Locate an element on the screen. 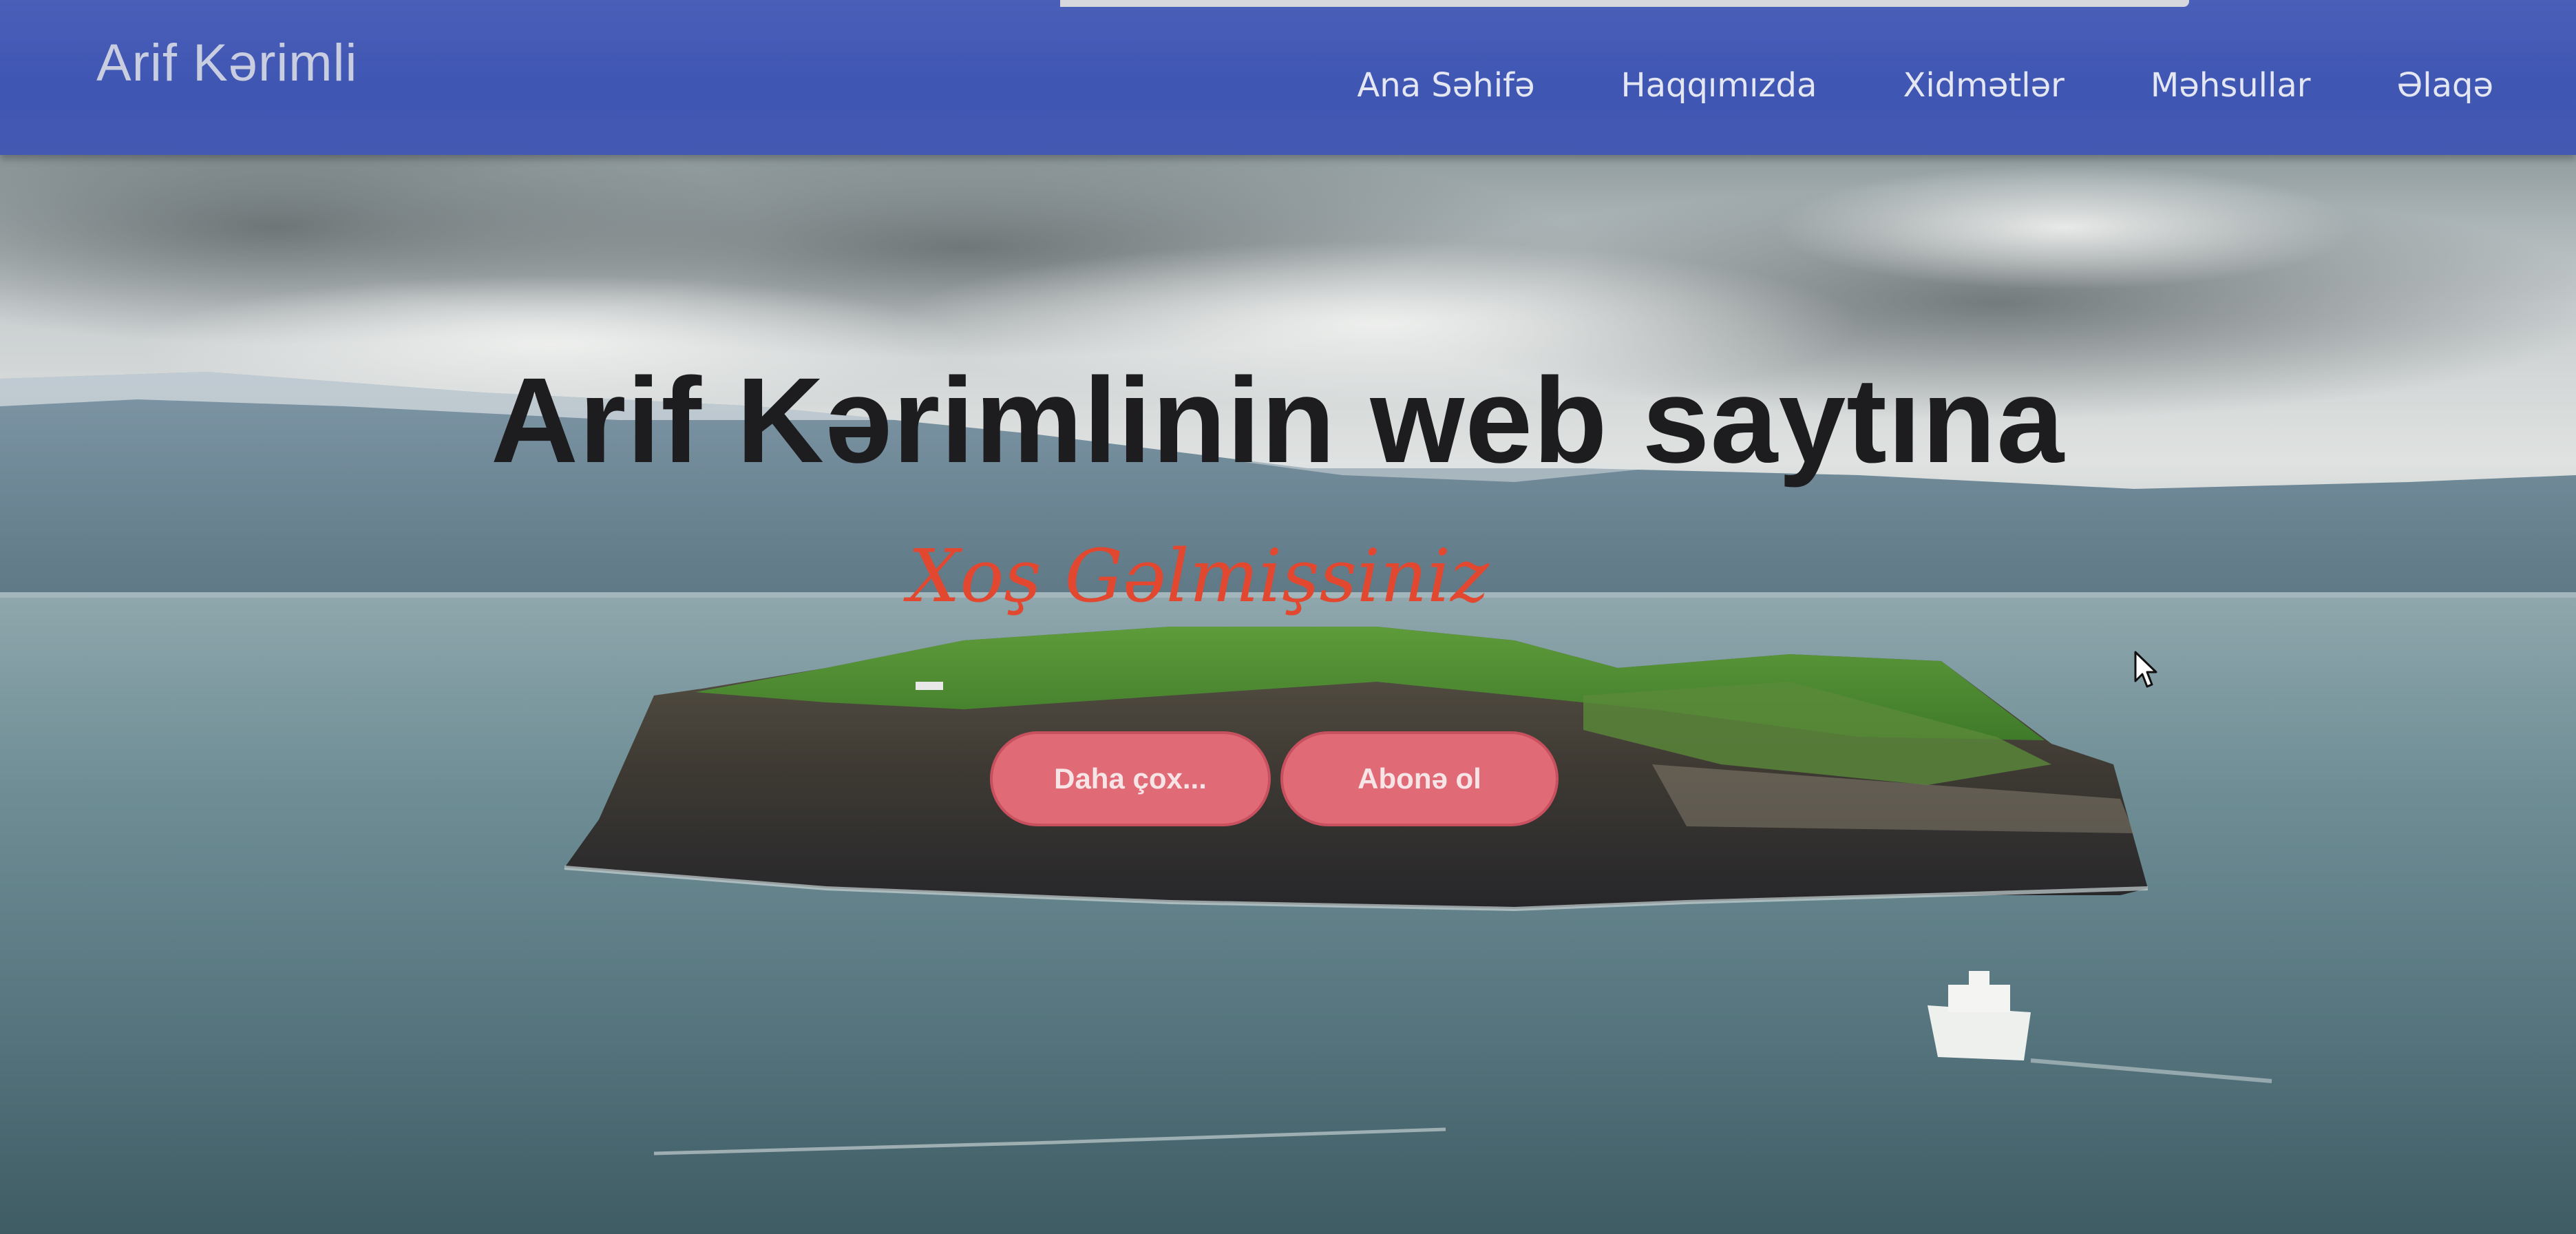  hero-title: Arif Kərimlinin web saytına is located at coordinates (1278, 420).